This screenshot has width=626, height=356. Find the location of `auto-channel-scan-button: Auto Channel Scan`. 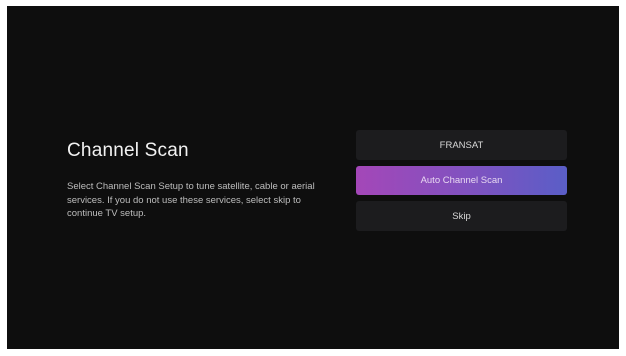

auto-channel-scan-button: Auto Channel Scan is located at coordinates (461, 180).